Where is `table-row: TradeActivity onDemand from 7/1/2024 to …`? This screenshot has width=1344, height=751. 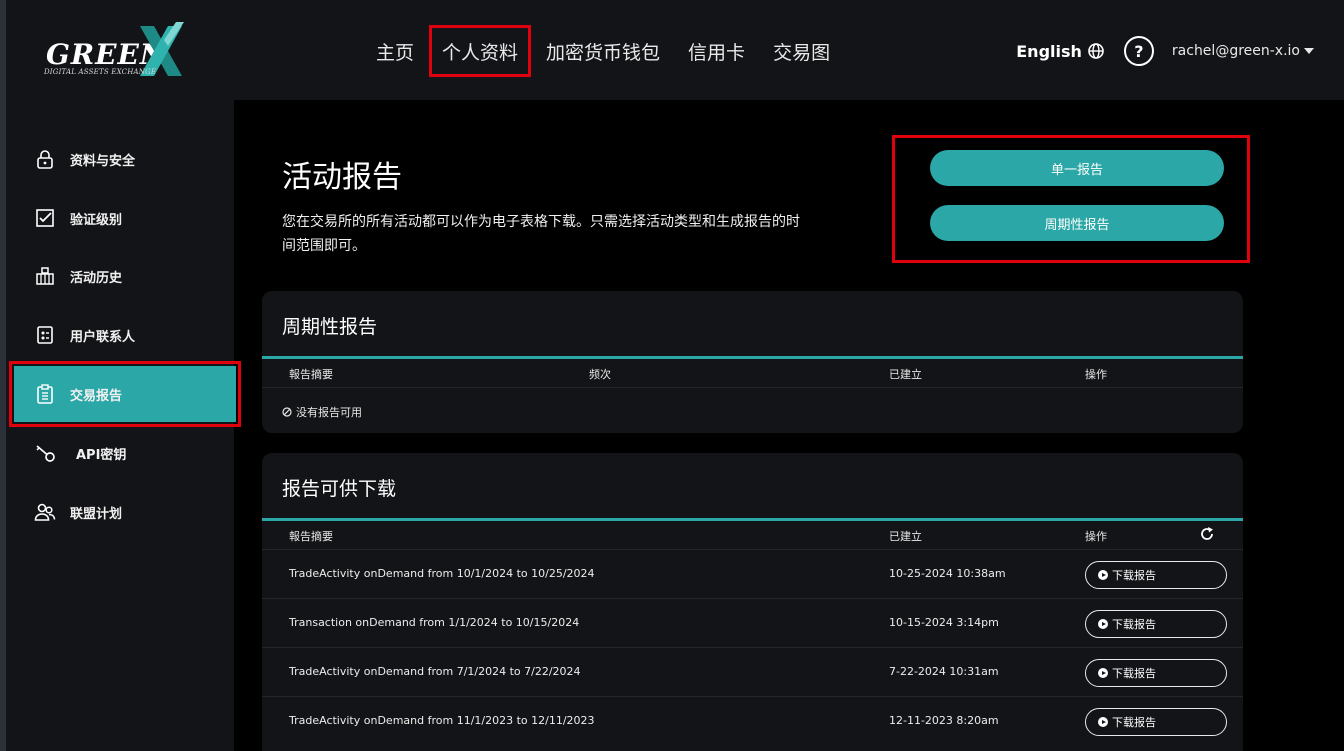 table-row: TradeActivity onDemand from 7/1/2024 to … is located at coordinates (752, 671).